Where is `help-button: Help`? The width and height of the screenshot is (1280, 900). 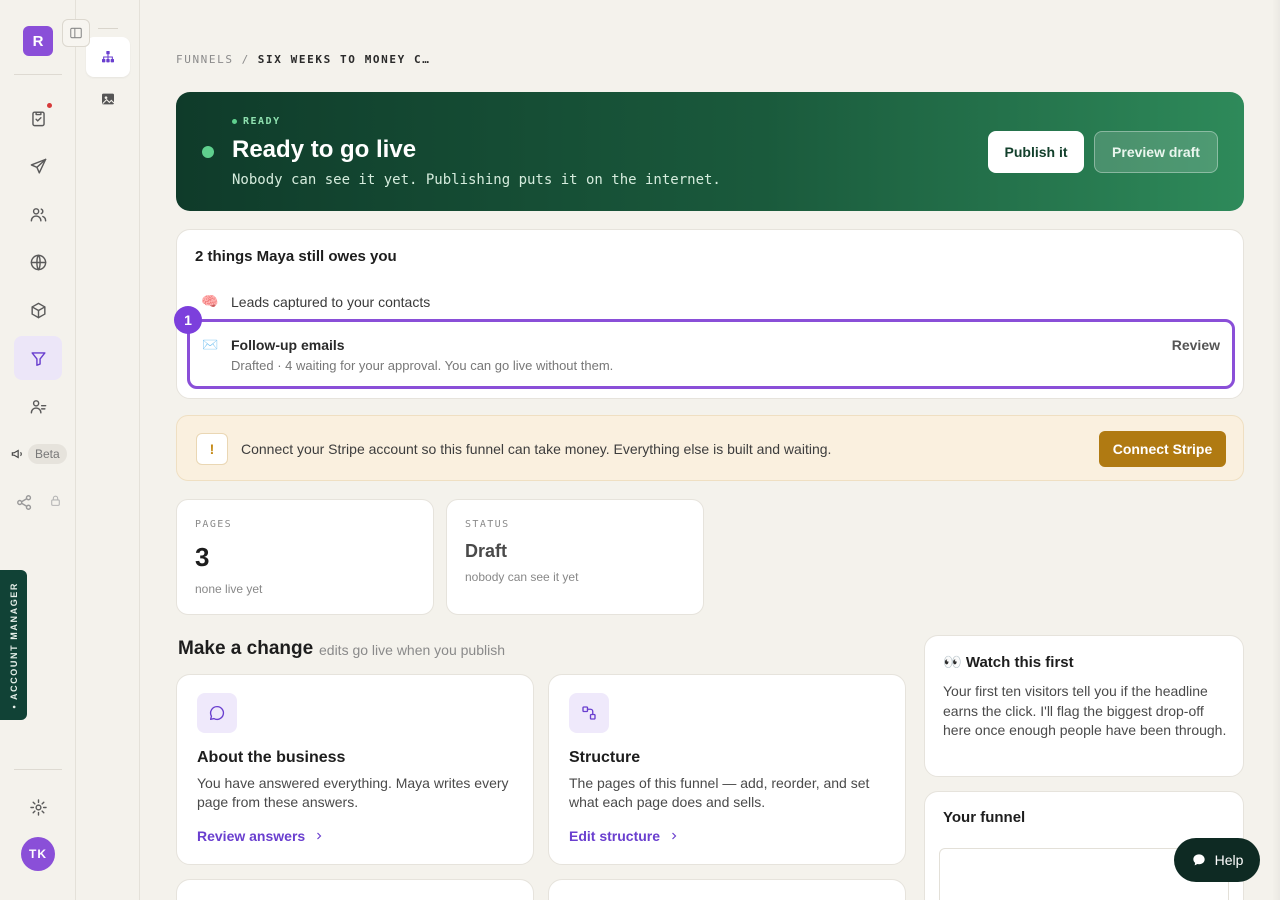 help-button: Help is located at coordinates (1217, 860).